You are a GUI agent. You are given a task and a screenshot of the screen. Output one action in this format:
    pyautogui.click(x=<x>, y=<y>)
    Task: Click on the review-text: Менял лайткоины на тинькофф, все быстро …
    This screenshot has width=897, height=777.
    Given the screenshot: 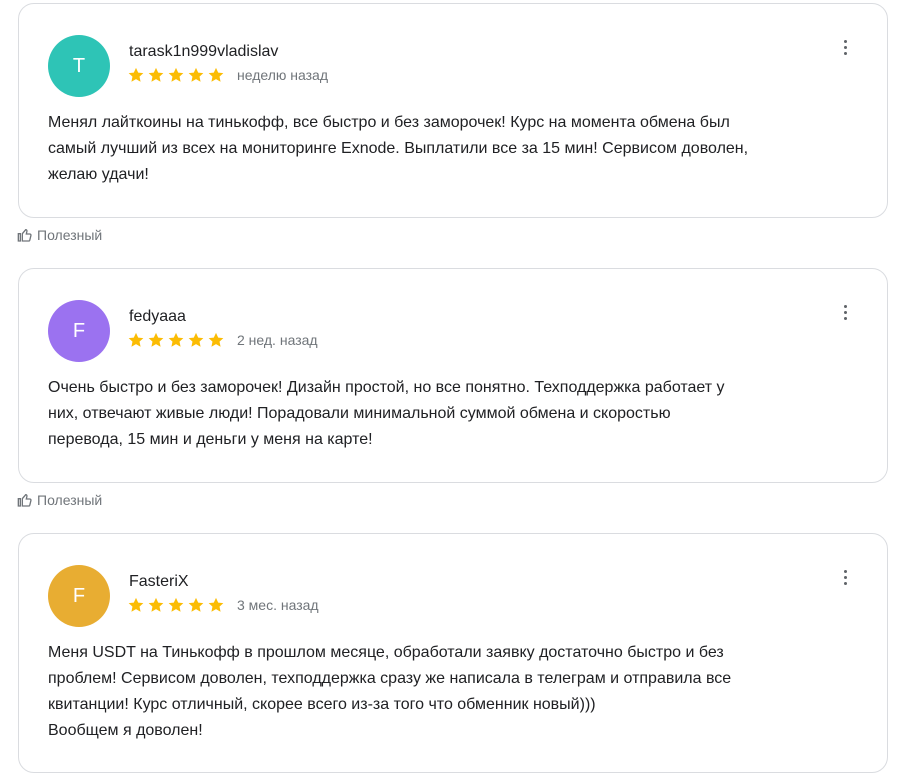 What is the action you would take?
    pyautogui.click(x=398, y=148)
    